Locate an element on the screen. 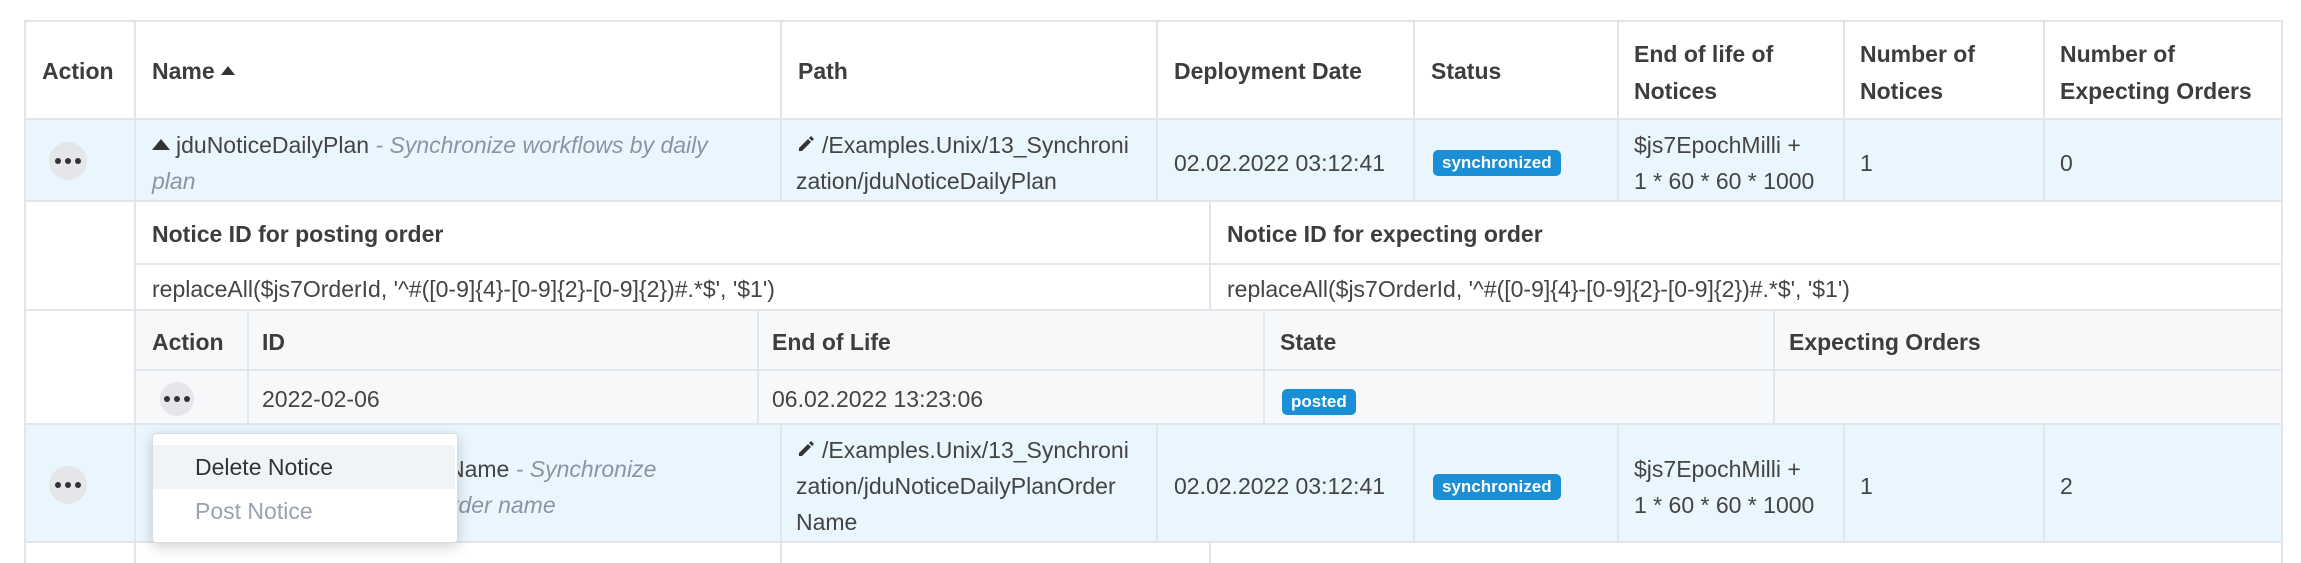 This screenshot has width=2301, height=563. board-description: - Synchronize workflows by daily is located at coordinates (538, 145).